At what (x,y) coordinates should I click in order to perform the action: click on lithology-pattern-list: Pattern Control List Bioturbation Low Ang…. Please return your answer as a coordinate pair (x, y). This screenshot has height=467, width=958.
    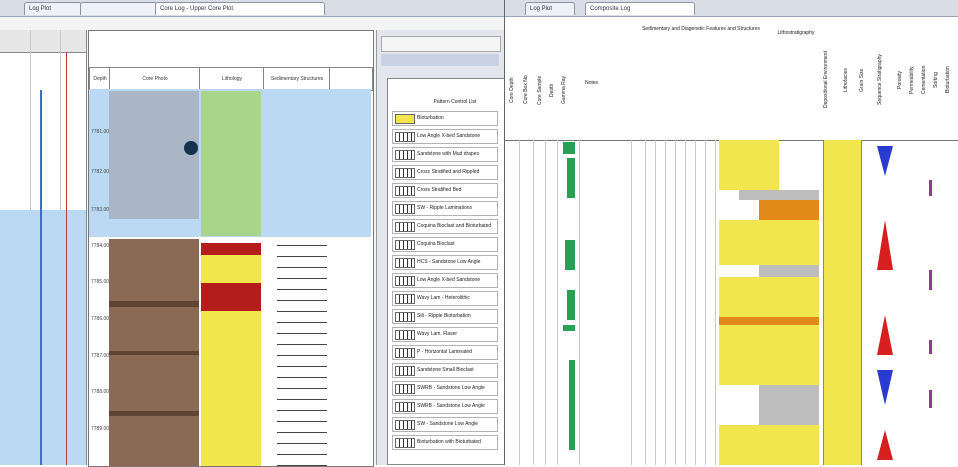
    Looking at the image, I should click on (446, 271).